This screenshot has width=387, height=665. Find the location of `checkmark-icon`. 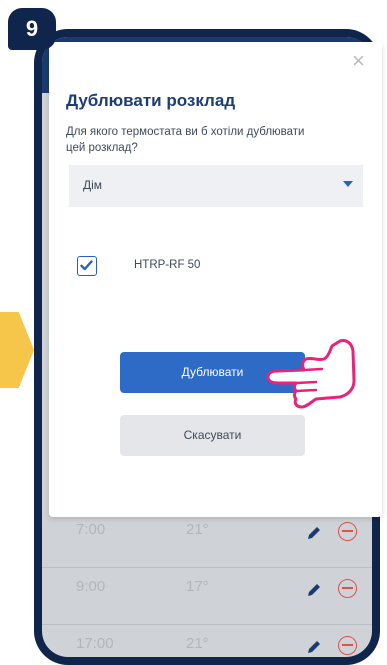

checkmark-icon is located at coordinates (86, 265).